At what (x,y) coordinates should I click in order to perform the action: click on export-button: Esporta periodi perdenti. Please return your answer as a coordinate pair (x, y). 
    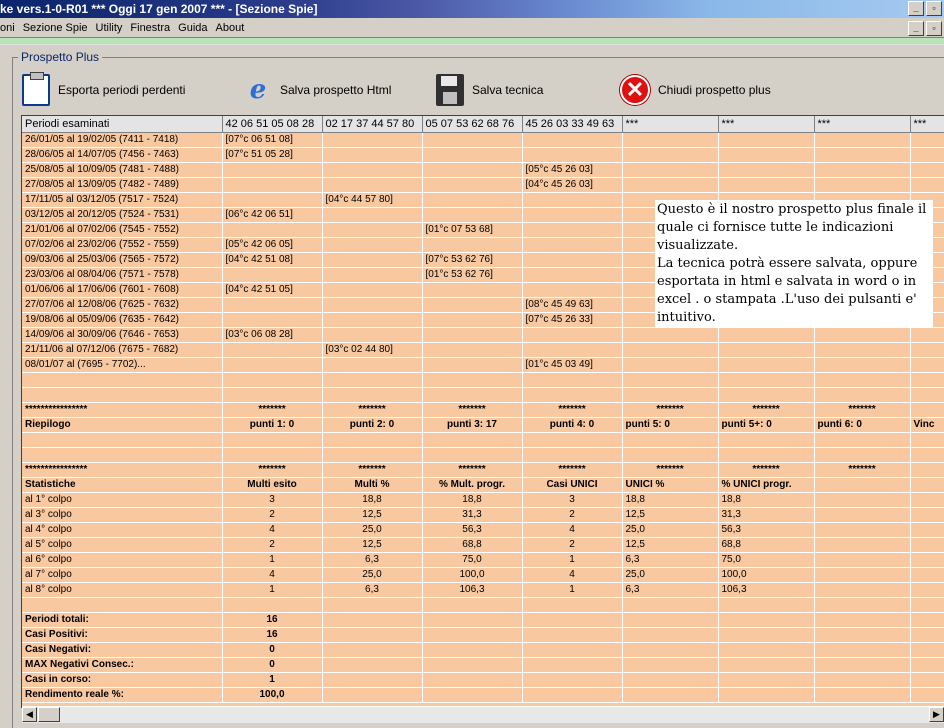
    Looking at the image, I should click on (103, 90).